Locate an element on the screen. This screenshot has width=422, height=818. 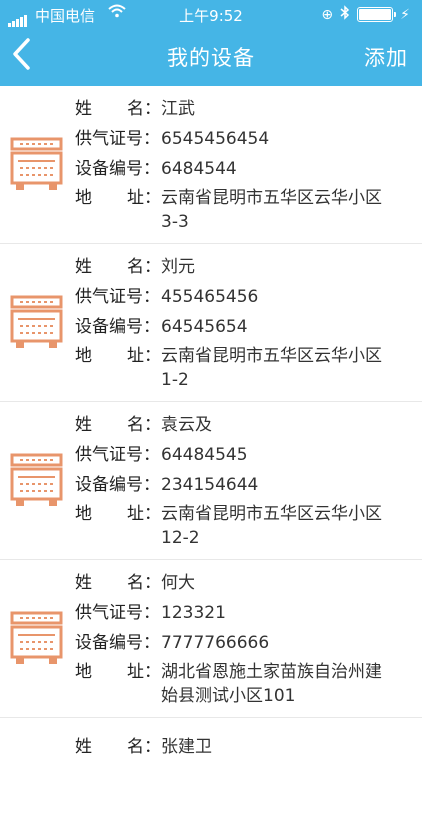
device-address: 云南省昆明市五华区云华小区1-2 is located at coordinates (271, 368).